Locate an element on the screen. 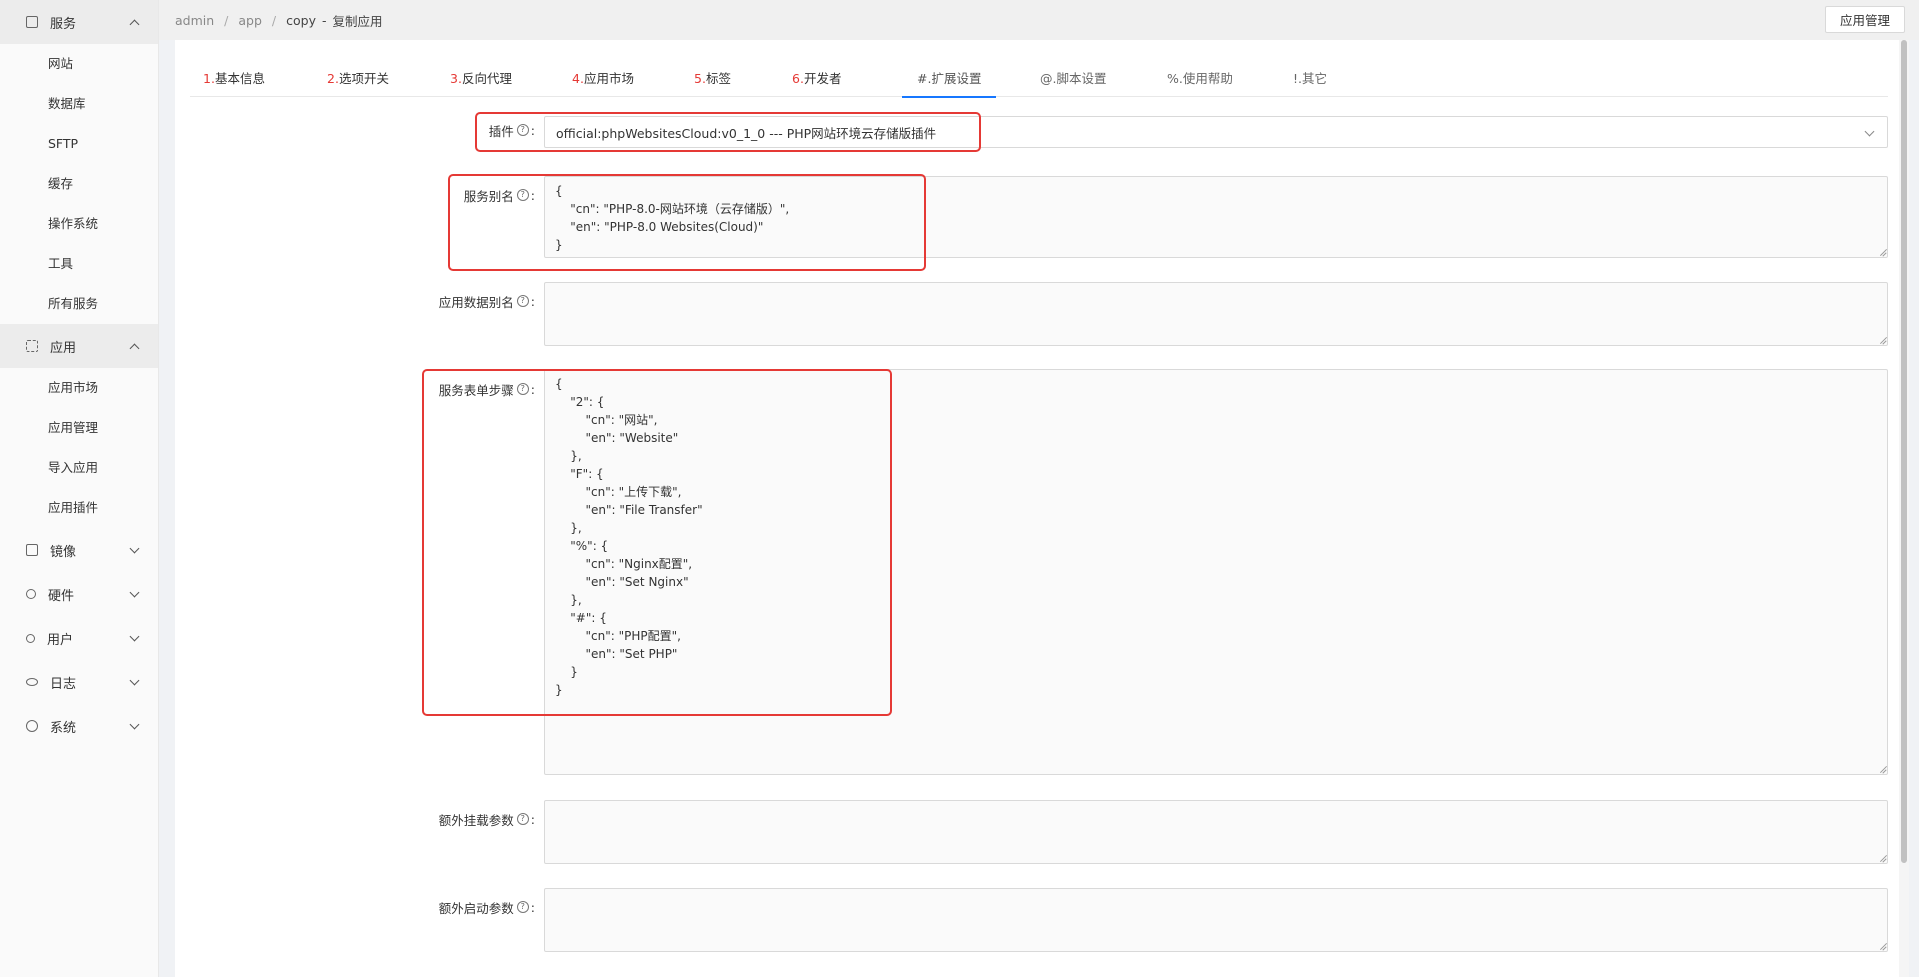  tab-app-market: 4.应用市场 is located at coordinates (603, 78).